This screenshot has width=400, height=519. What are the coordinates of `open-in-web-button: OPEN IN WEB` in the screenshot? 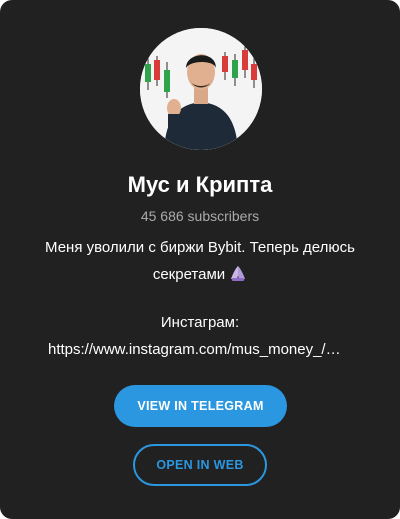 It's located at (200, 465).